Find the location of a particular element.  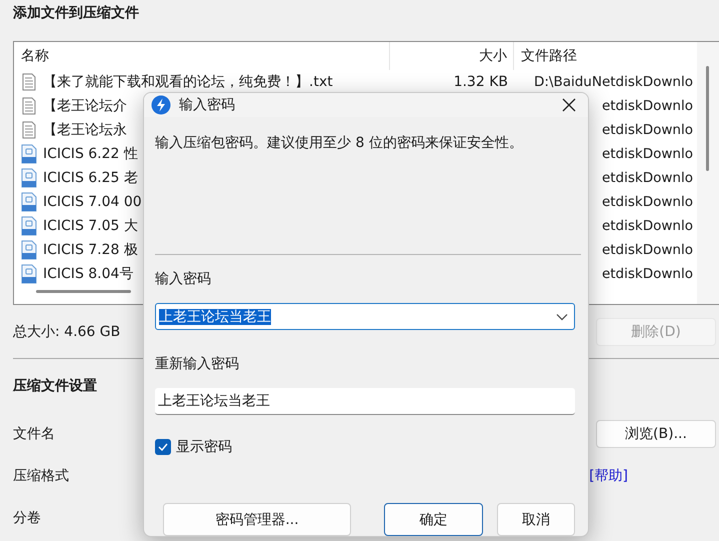

file-name-cell: ICICIS 7.04 00 is located at coordinates (92, 202).